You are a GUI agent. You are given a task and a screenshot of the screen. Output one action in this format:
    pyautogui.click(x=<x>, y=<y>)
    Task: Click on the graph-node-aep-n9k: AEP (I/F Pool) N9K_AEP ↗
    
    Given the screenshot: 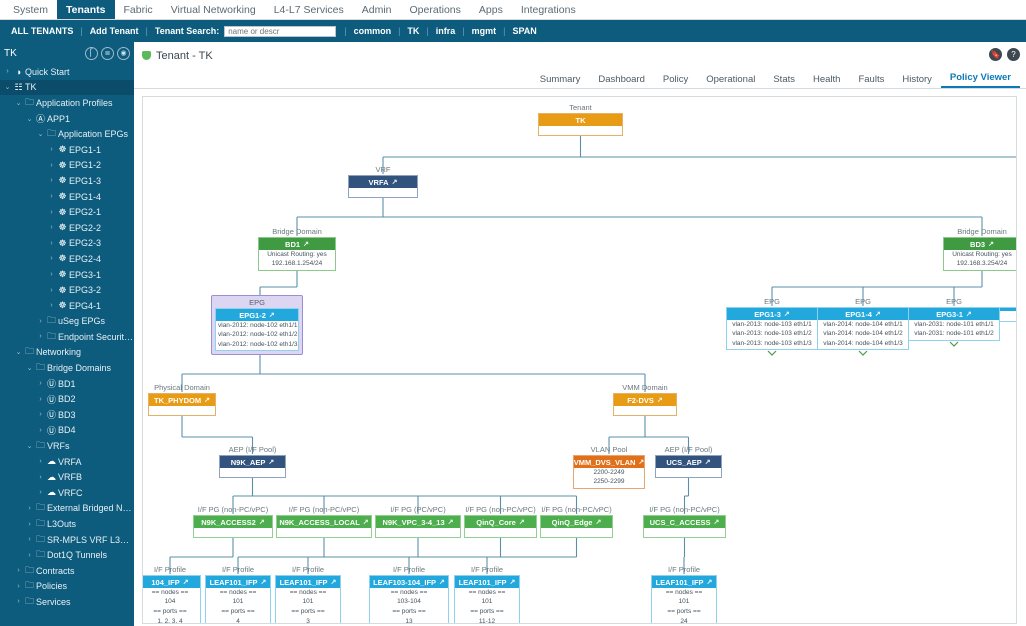 What is the action you would take?
    pyautogui.click(x=252, y=461)
    